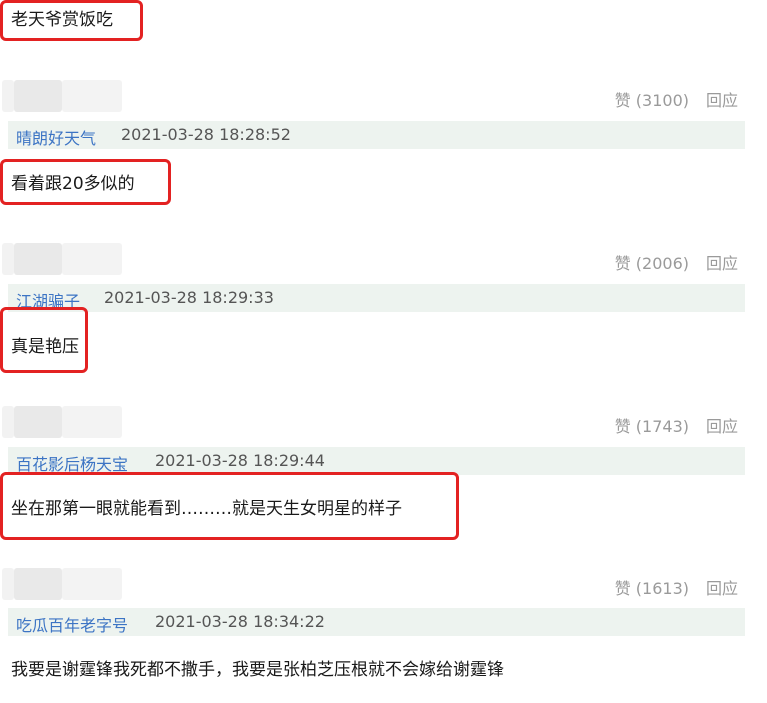 The width and height of the screenshot is (767, 703). I want to click on comment-actions: 赞 (3100) 回应, so click(372, 99).